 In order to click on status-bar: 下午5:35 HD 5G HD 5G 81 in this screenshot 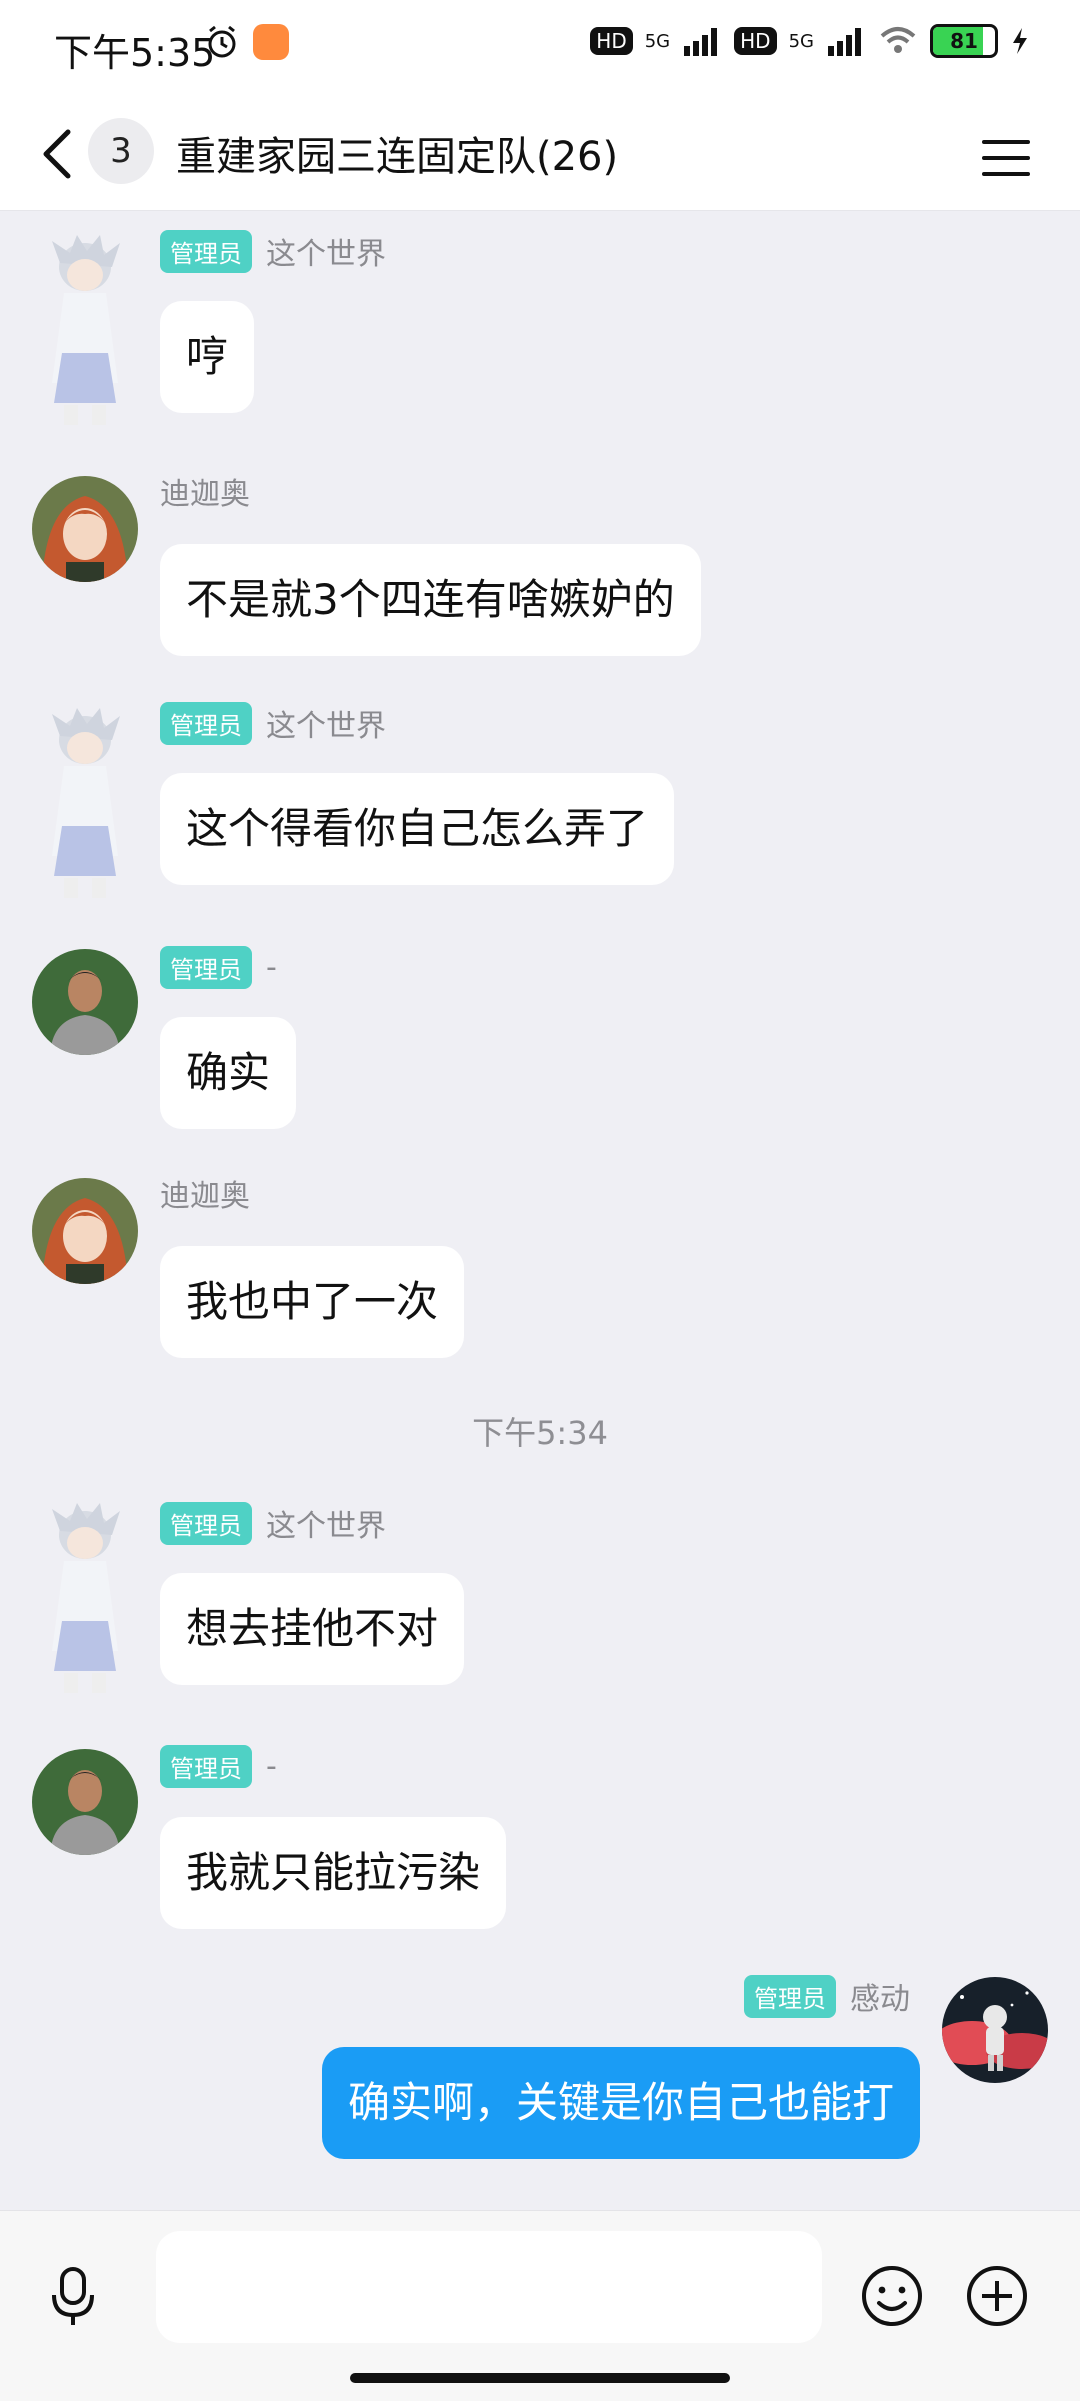, I will do `click(540, 50)`.